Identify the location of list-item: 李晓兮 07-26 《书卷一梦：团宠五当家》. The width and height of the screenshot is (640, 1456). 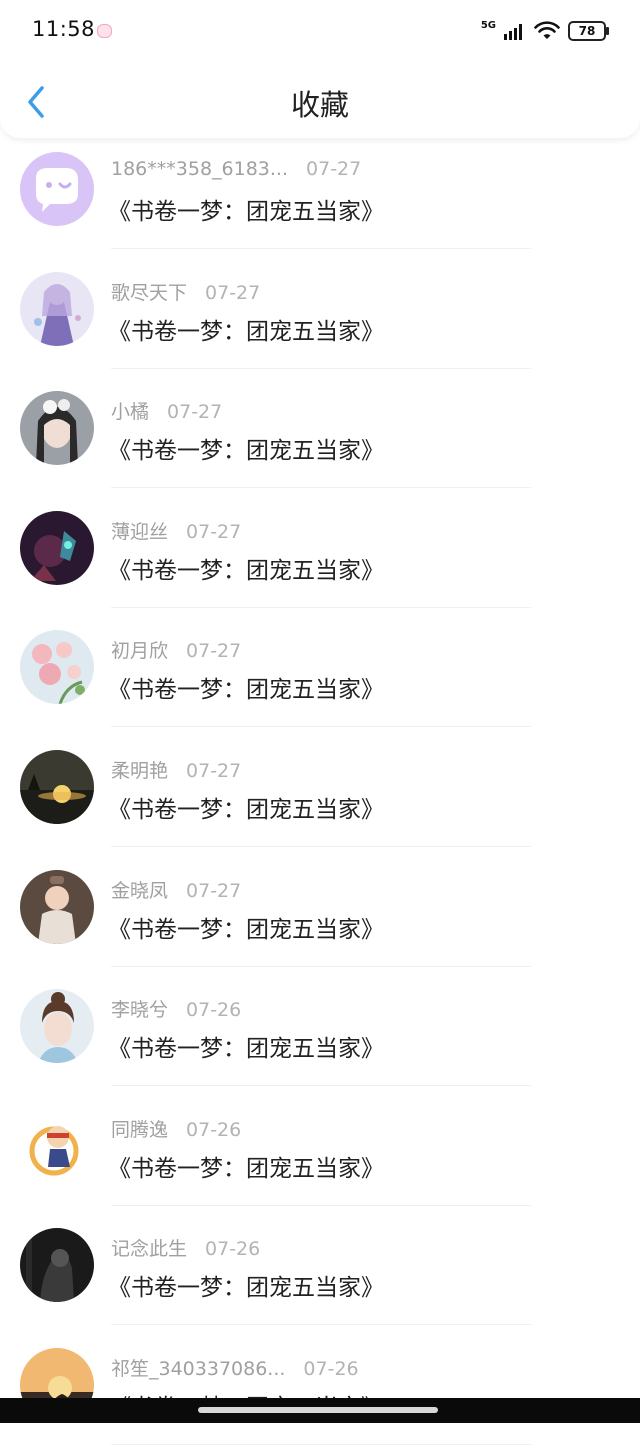
(320, 1037).